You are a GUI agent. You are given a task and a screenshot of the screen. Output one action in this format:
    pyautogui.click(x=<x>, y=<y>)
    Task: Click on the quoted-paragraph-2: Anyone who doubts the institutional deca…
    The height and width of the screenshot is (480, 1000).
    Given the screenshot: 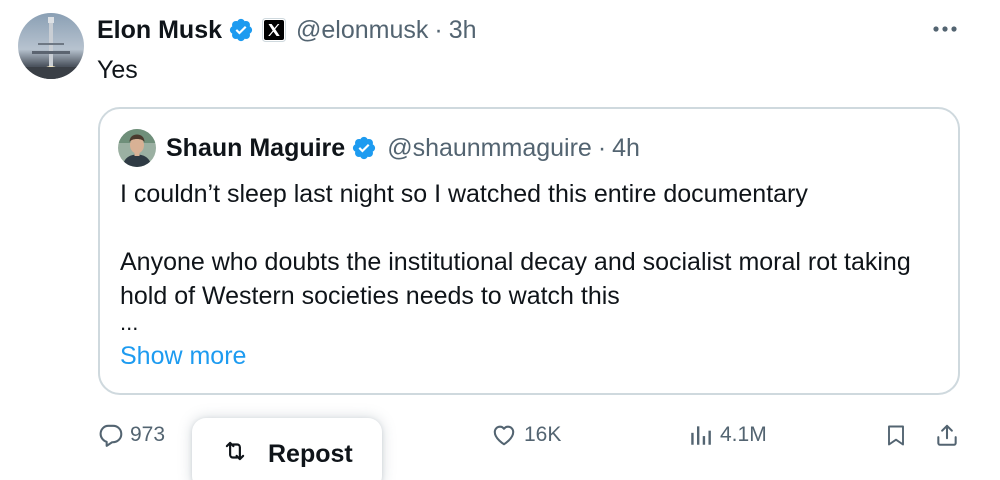 What is the action you would take?
    pyautogui.click(x=515, y=279)
    